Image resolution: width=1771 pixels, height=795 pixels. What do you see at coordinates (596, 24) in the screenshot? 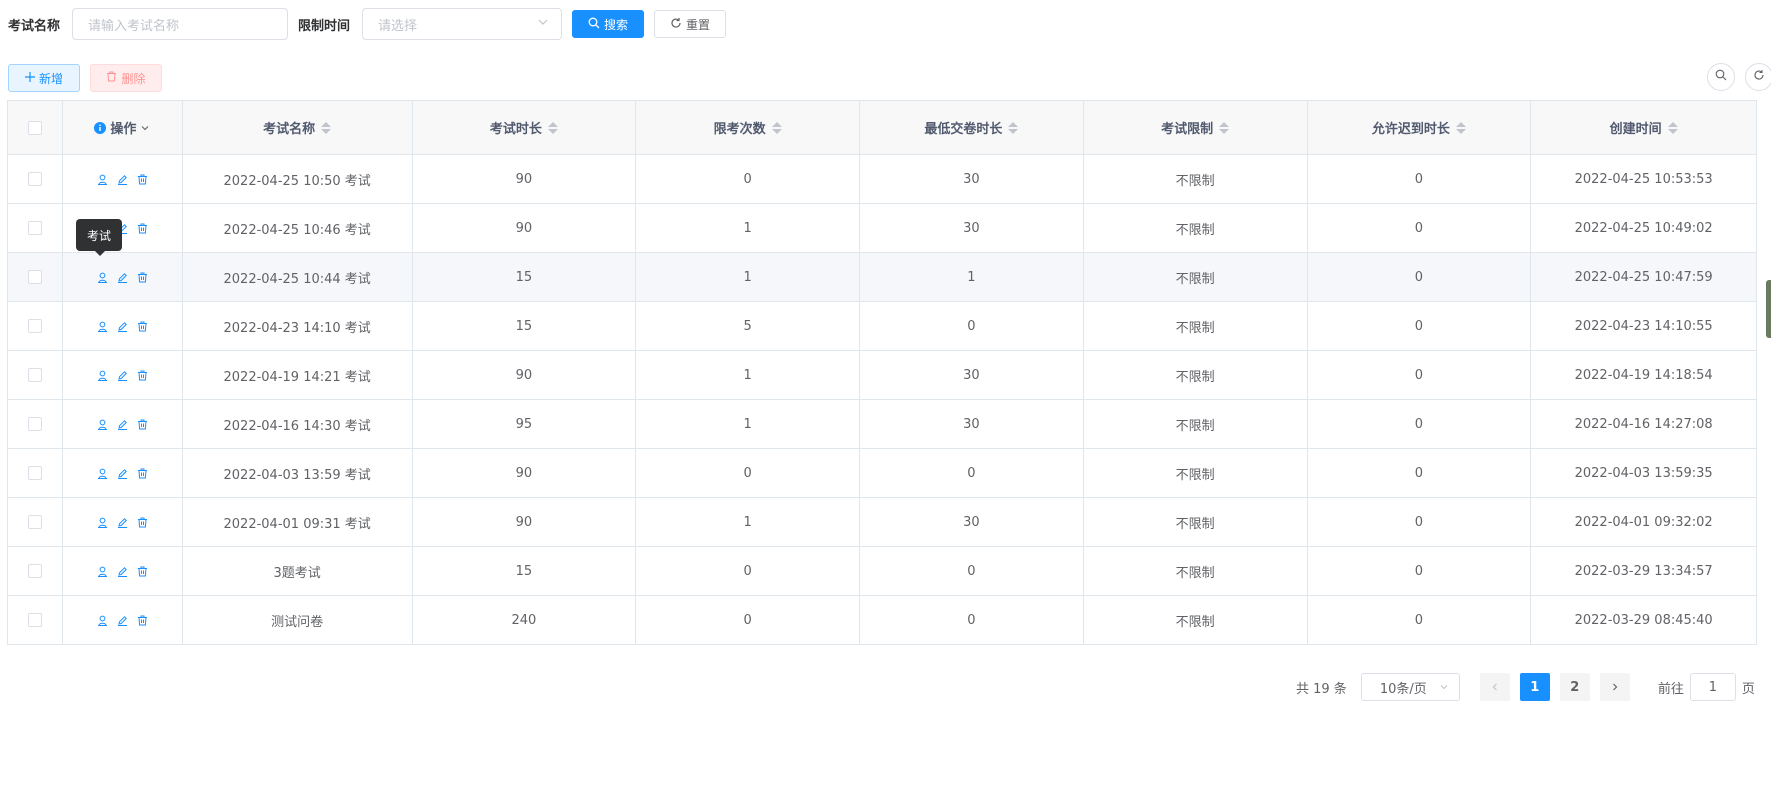
I see `search-icon` at bounding box center [596, 24].